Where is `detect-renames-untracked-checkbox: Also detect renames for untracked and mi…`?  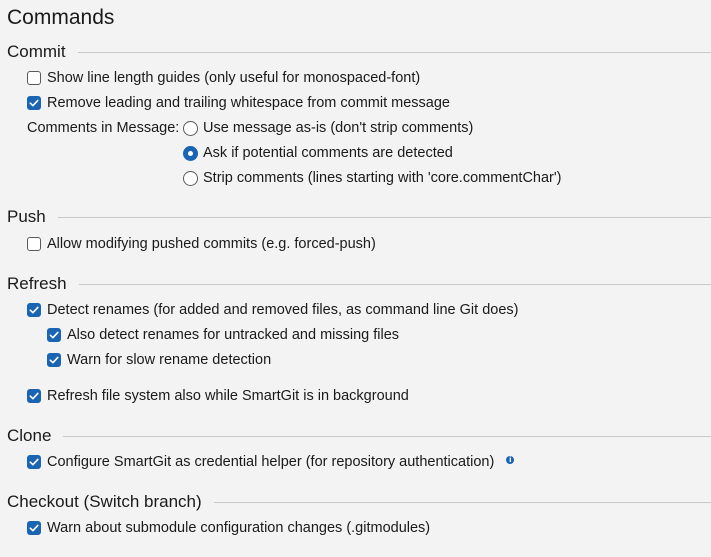
detect-renames-untracked-checkbox: Also detect renames for untracked and mi… is located at coordinates (223, 335).